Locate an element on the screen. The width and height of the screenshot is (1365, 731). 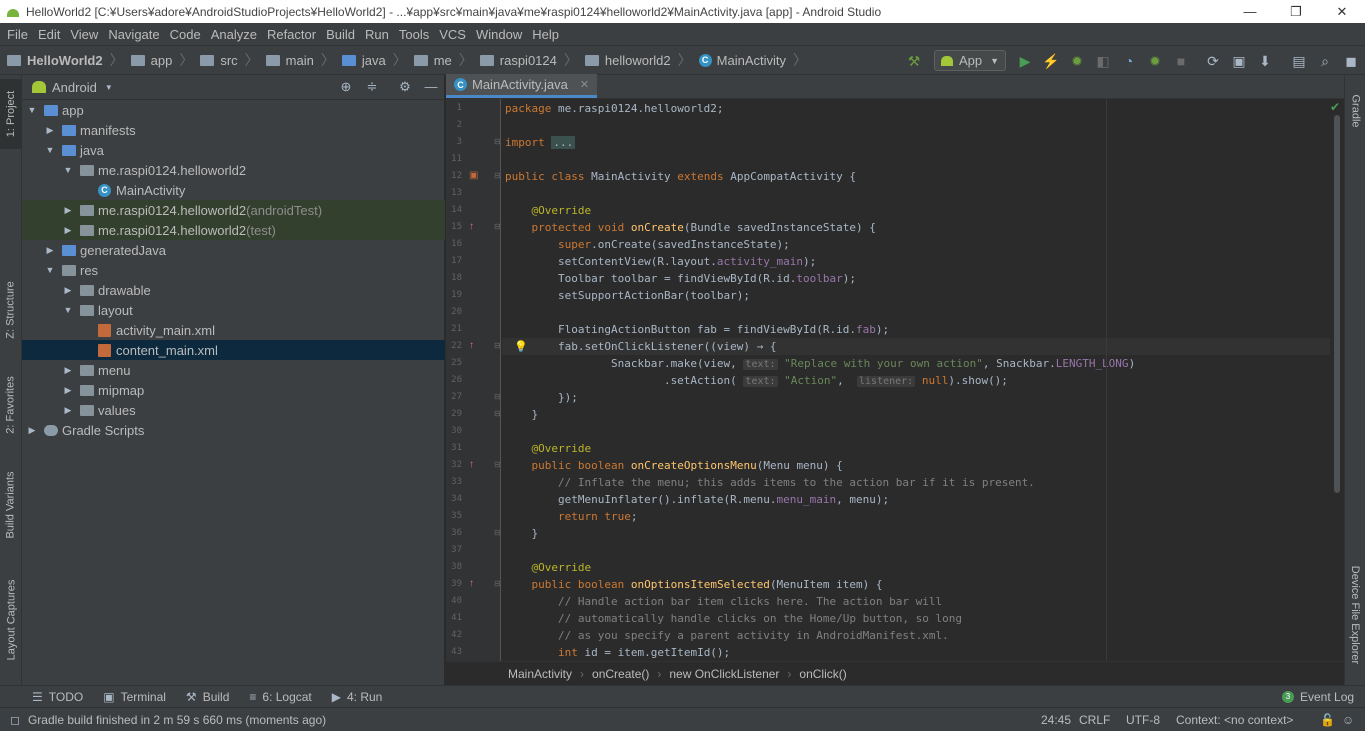
menu-vcs: VCS is located at coordinates (452, 34).